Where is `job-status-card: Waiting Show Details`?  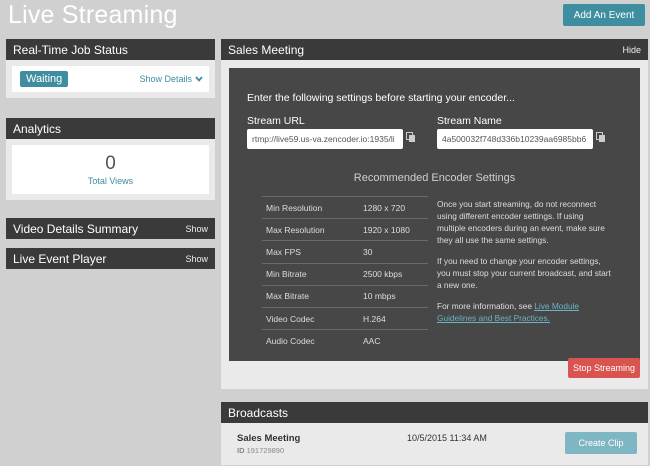 job-status-card: Waiting Show Details is located at coordinates (110, 79).